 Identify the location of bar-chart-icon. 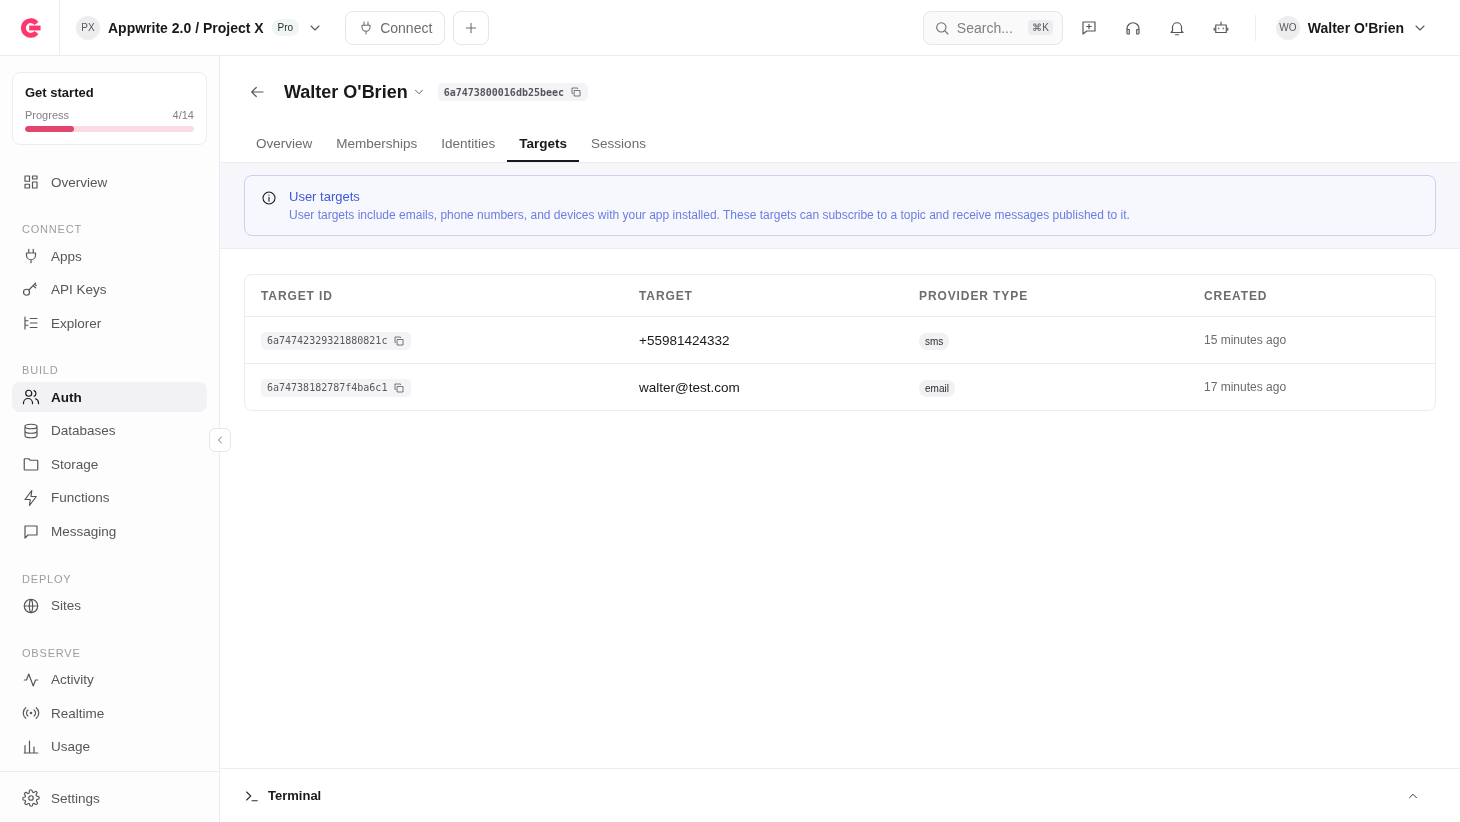
(31, 746).